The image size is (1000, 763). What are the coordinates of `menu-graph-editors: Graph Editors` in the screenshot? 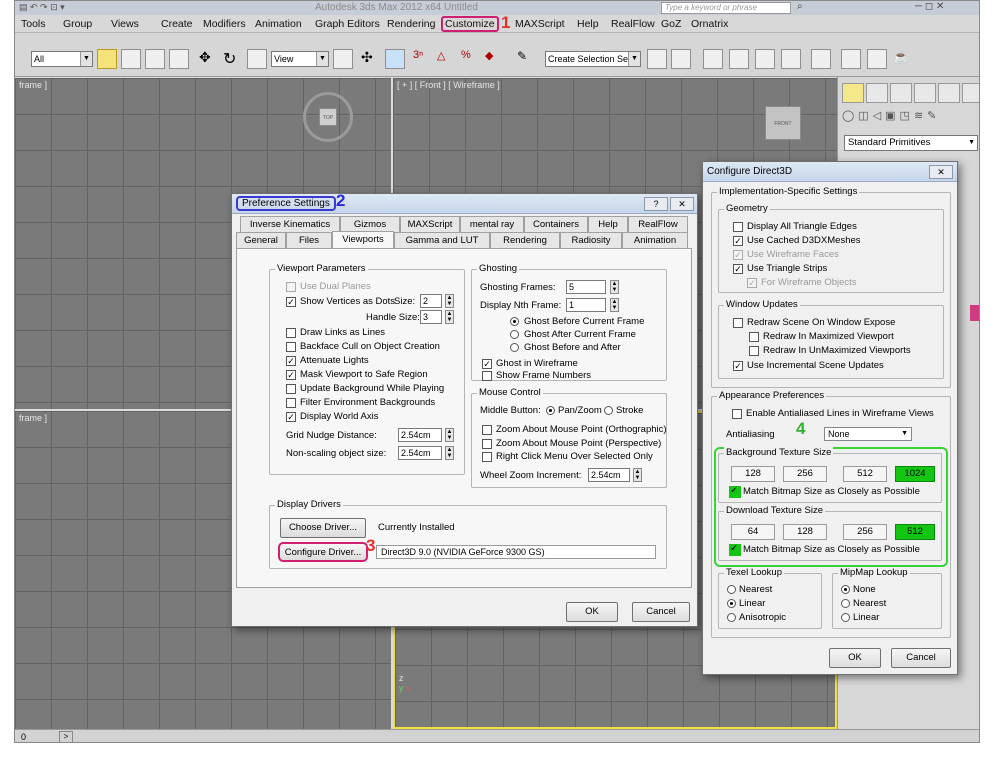 It's located at (347, 24).